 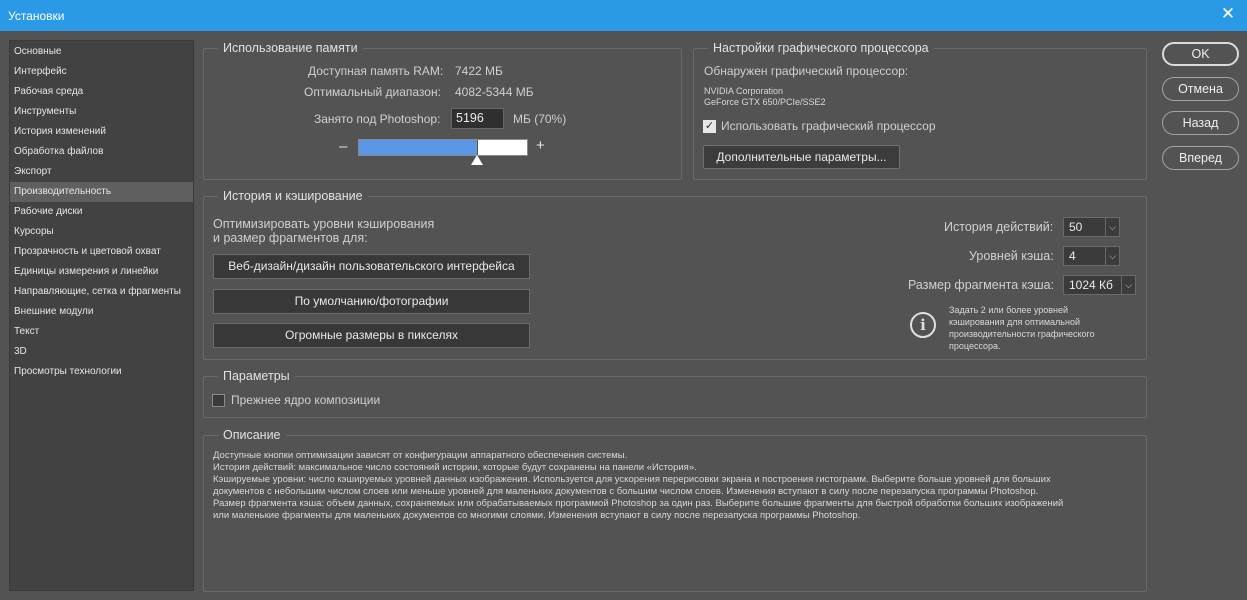 I want to click on optimal-range-label: Оптимальный диапазон:, so click(x=372, y=92).